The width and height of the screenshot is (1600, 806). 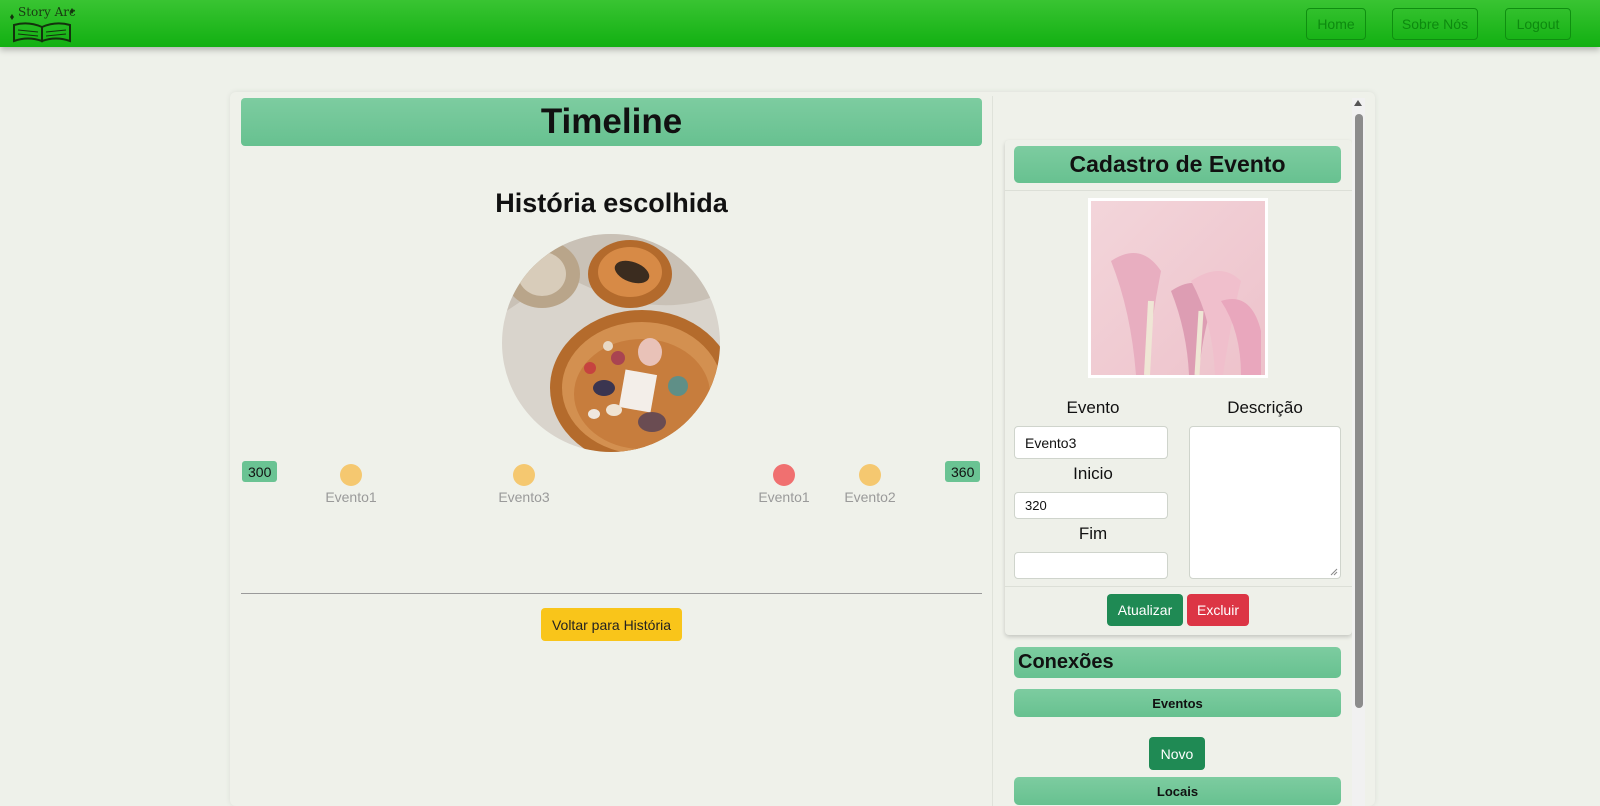 What do you see at coordinates (1178, 190) in the screenshot?
I see `form-header-divider` at bounding box center [1178, 190].